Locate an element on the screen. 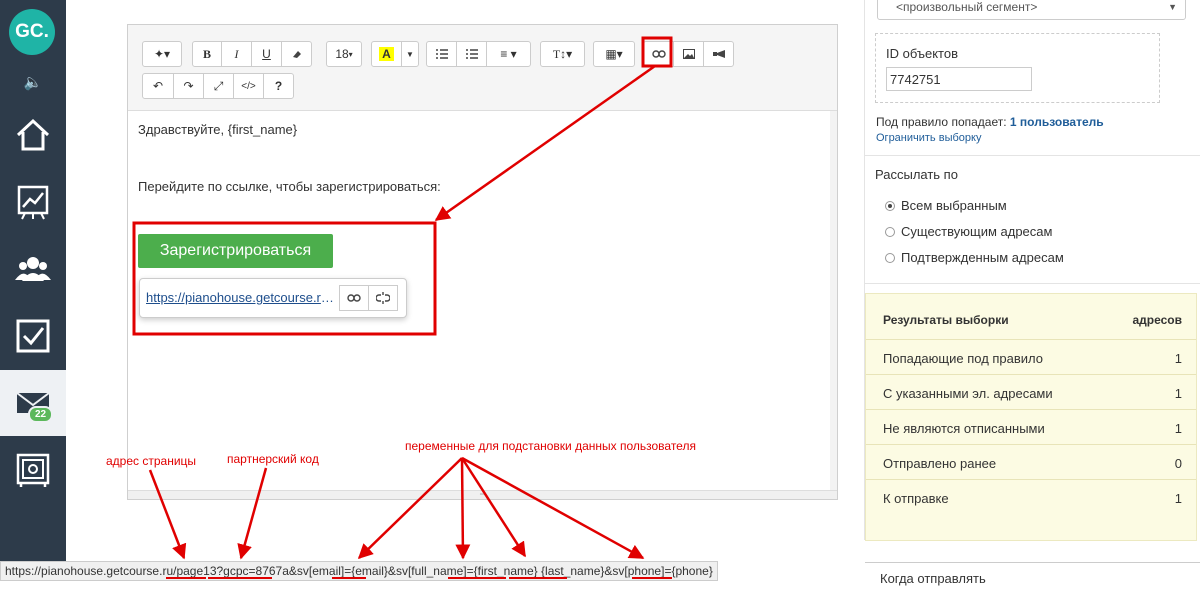 This screenshot has width=1200, height=593. app-logo: GC. is located at coordinates (32, 32).